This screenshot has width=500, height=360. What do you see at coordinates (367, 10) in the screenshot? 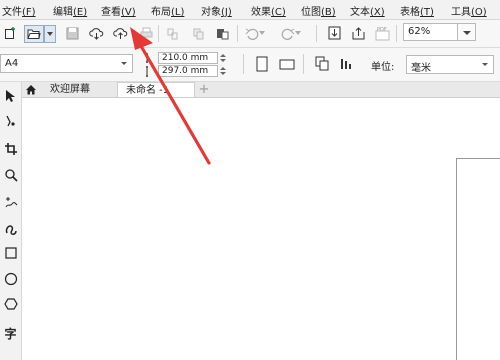
I see `menu-text: 文本(X)` at bounding box center [367, 10].